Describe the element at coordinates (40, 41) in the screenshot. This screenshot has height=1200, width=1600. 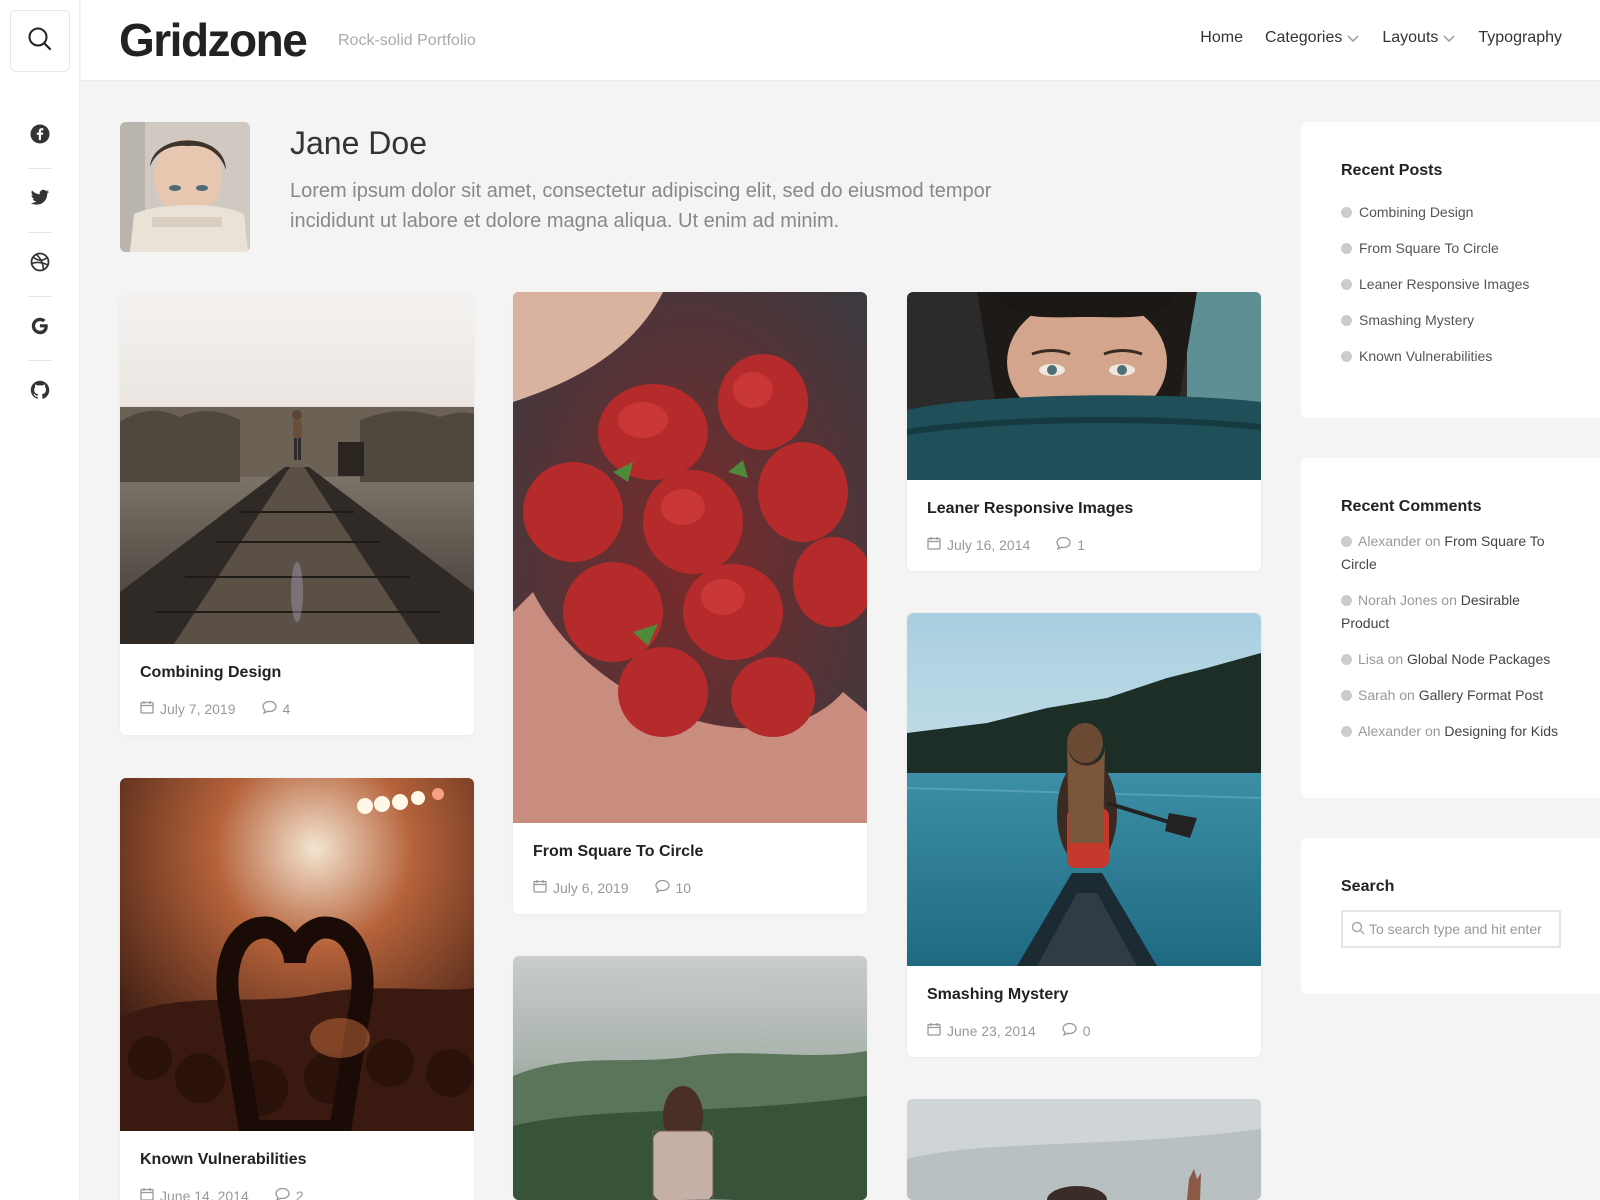
I see `search-toggle-button` at that location.